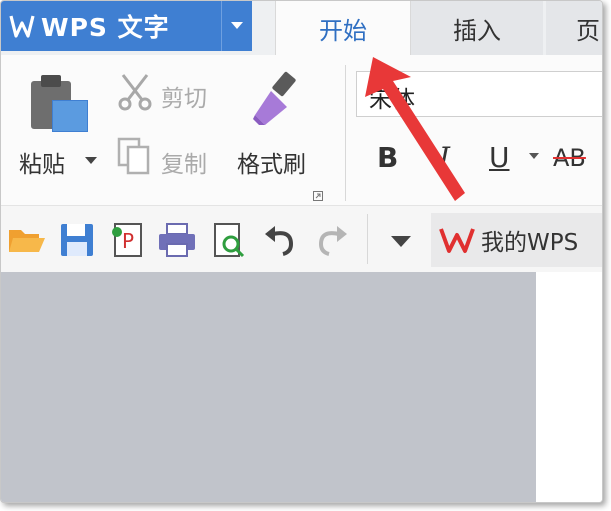  I want to click on svg-text: P, so click(128, 241).